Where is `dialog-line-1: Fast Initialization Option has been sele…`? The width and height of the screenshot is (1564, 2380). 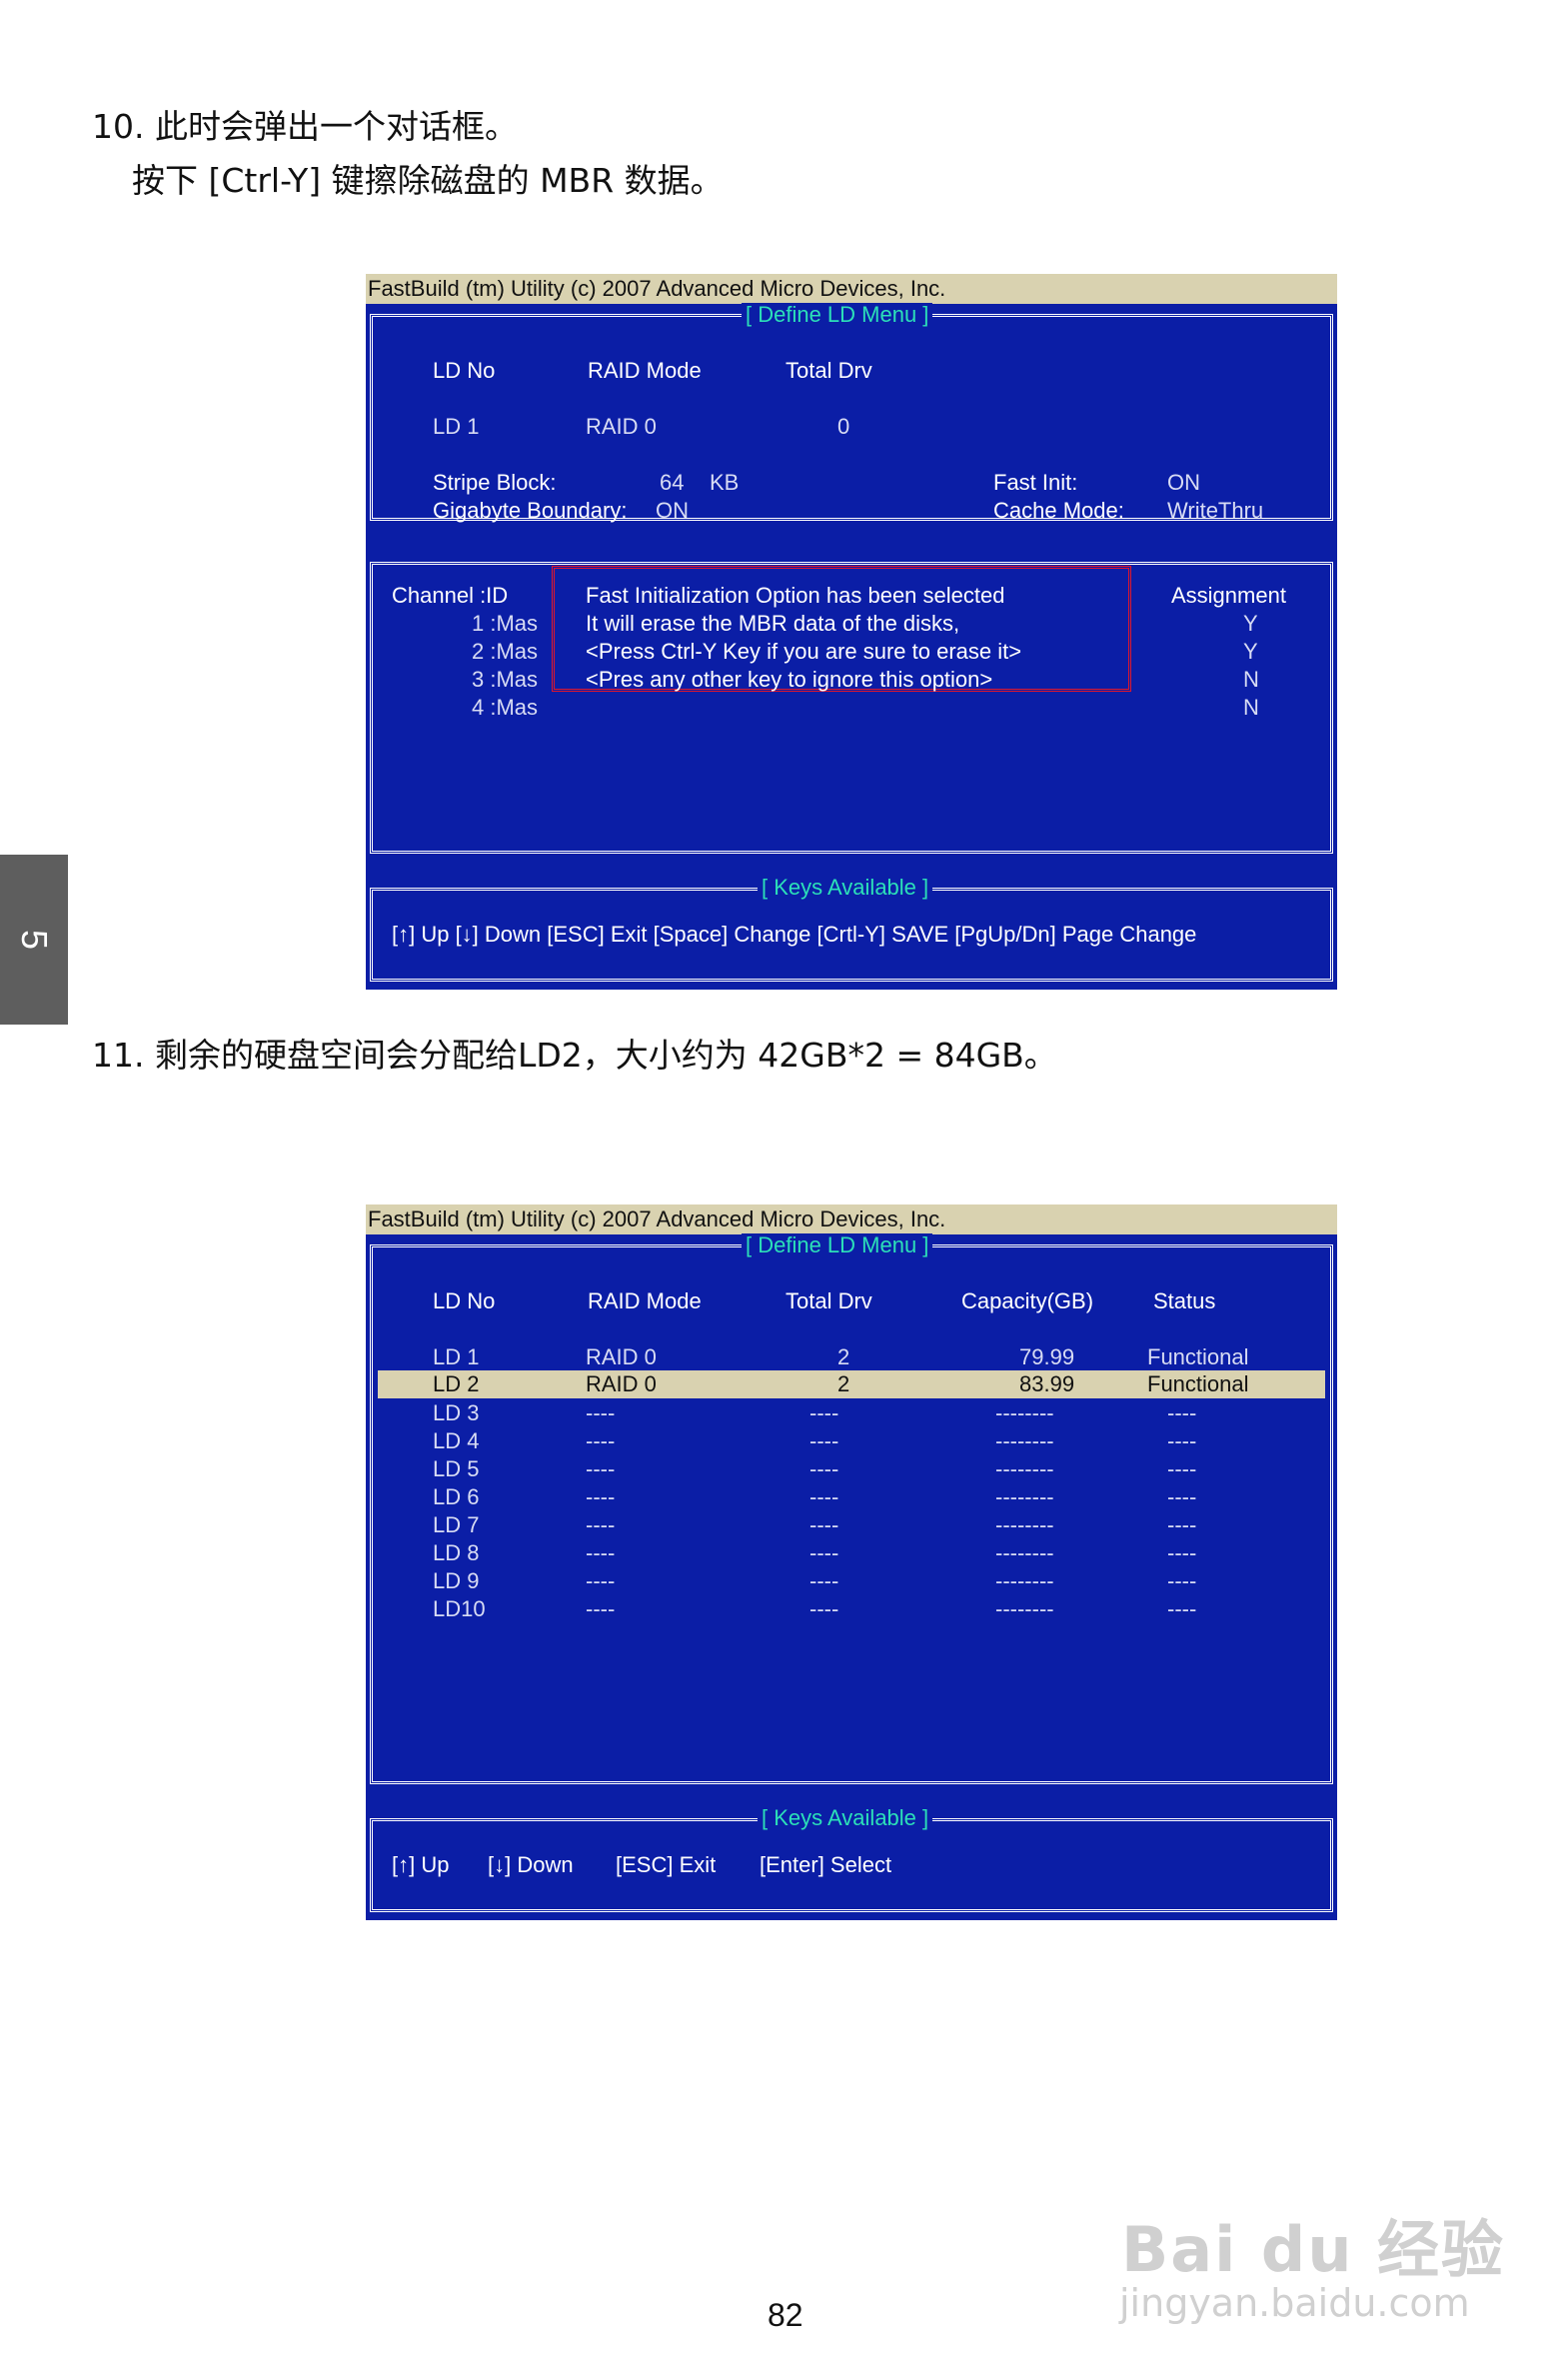
dialog-line-1: Fast Initialization Option has been sele… is located at coordinates (795, 595).